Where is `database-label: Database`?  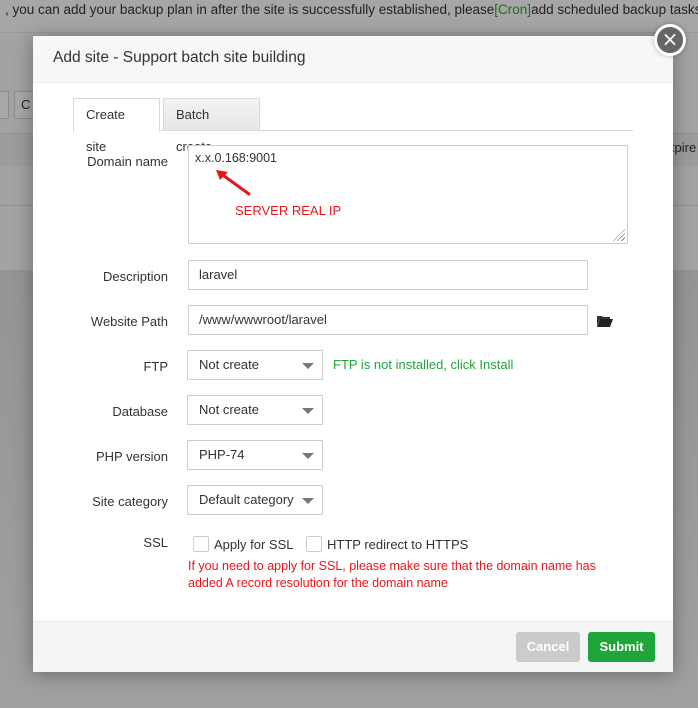
database-label: Database is located at coordinates (140, 411).